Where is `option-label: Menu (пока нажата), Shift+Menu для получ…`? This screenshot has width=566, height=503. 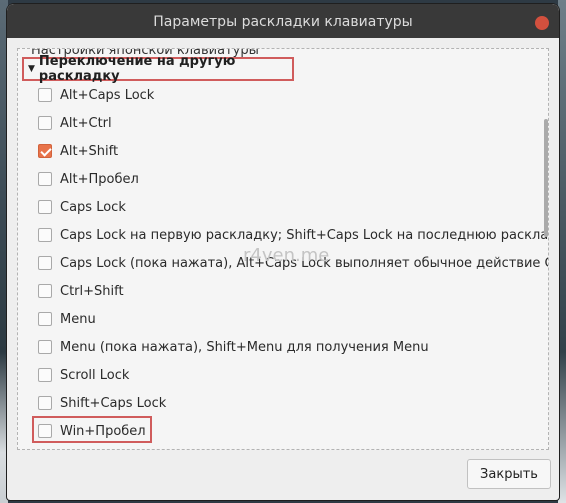
option-label: Menu (пока нажата), Shift+Menu для получ… is located at coordinates (244, 347).